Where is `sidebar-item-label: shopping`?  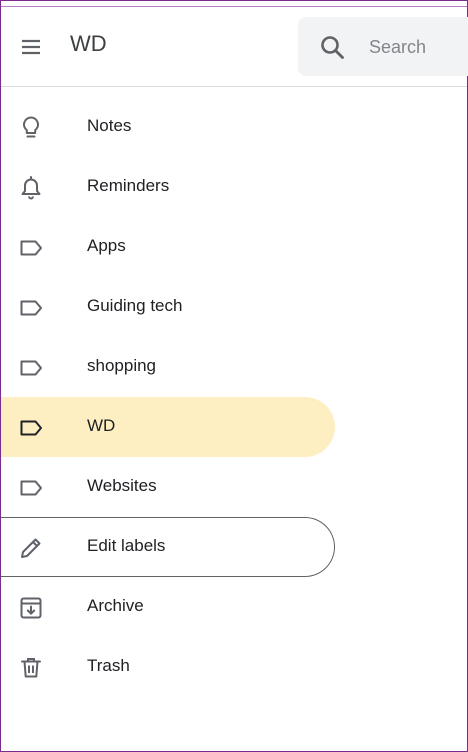 sidebar-item-label: shopping is located at coordinates (122, 365).